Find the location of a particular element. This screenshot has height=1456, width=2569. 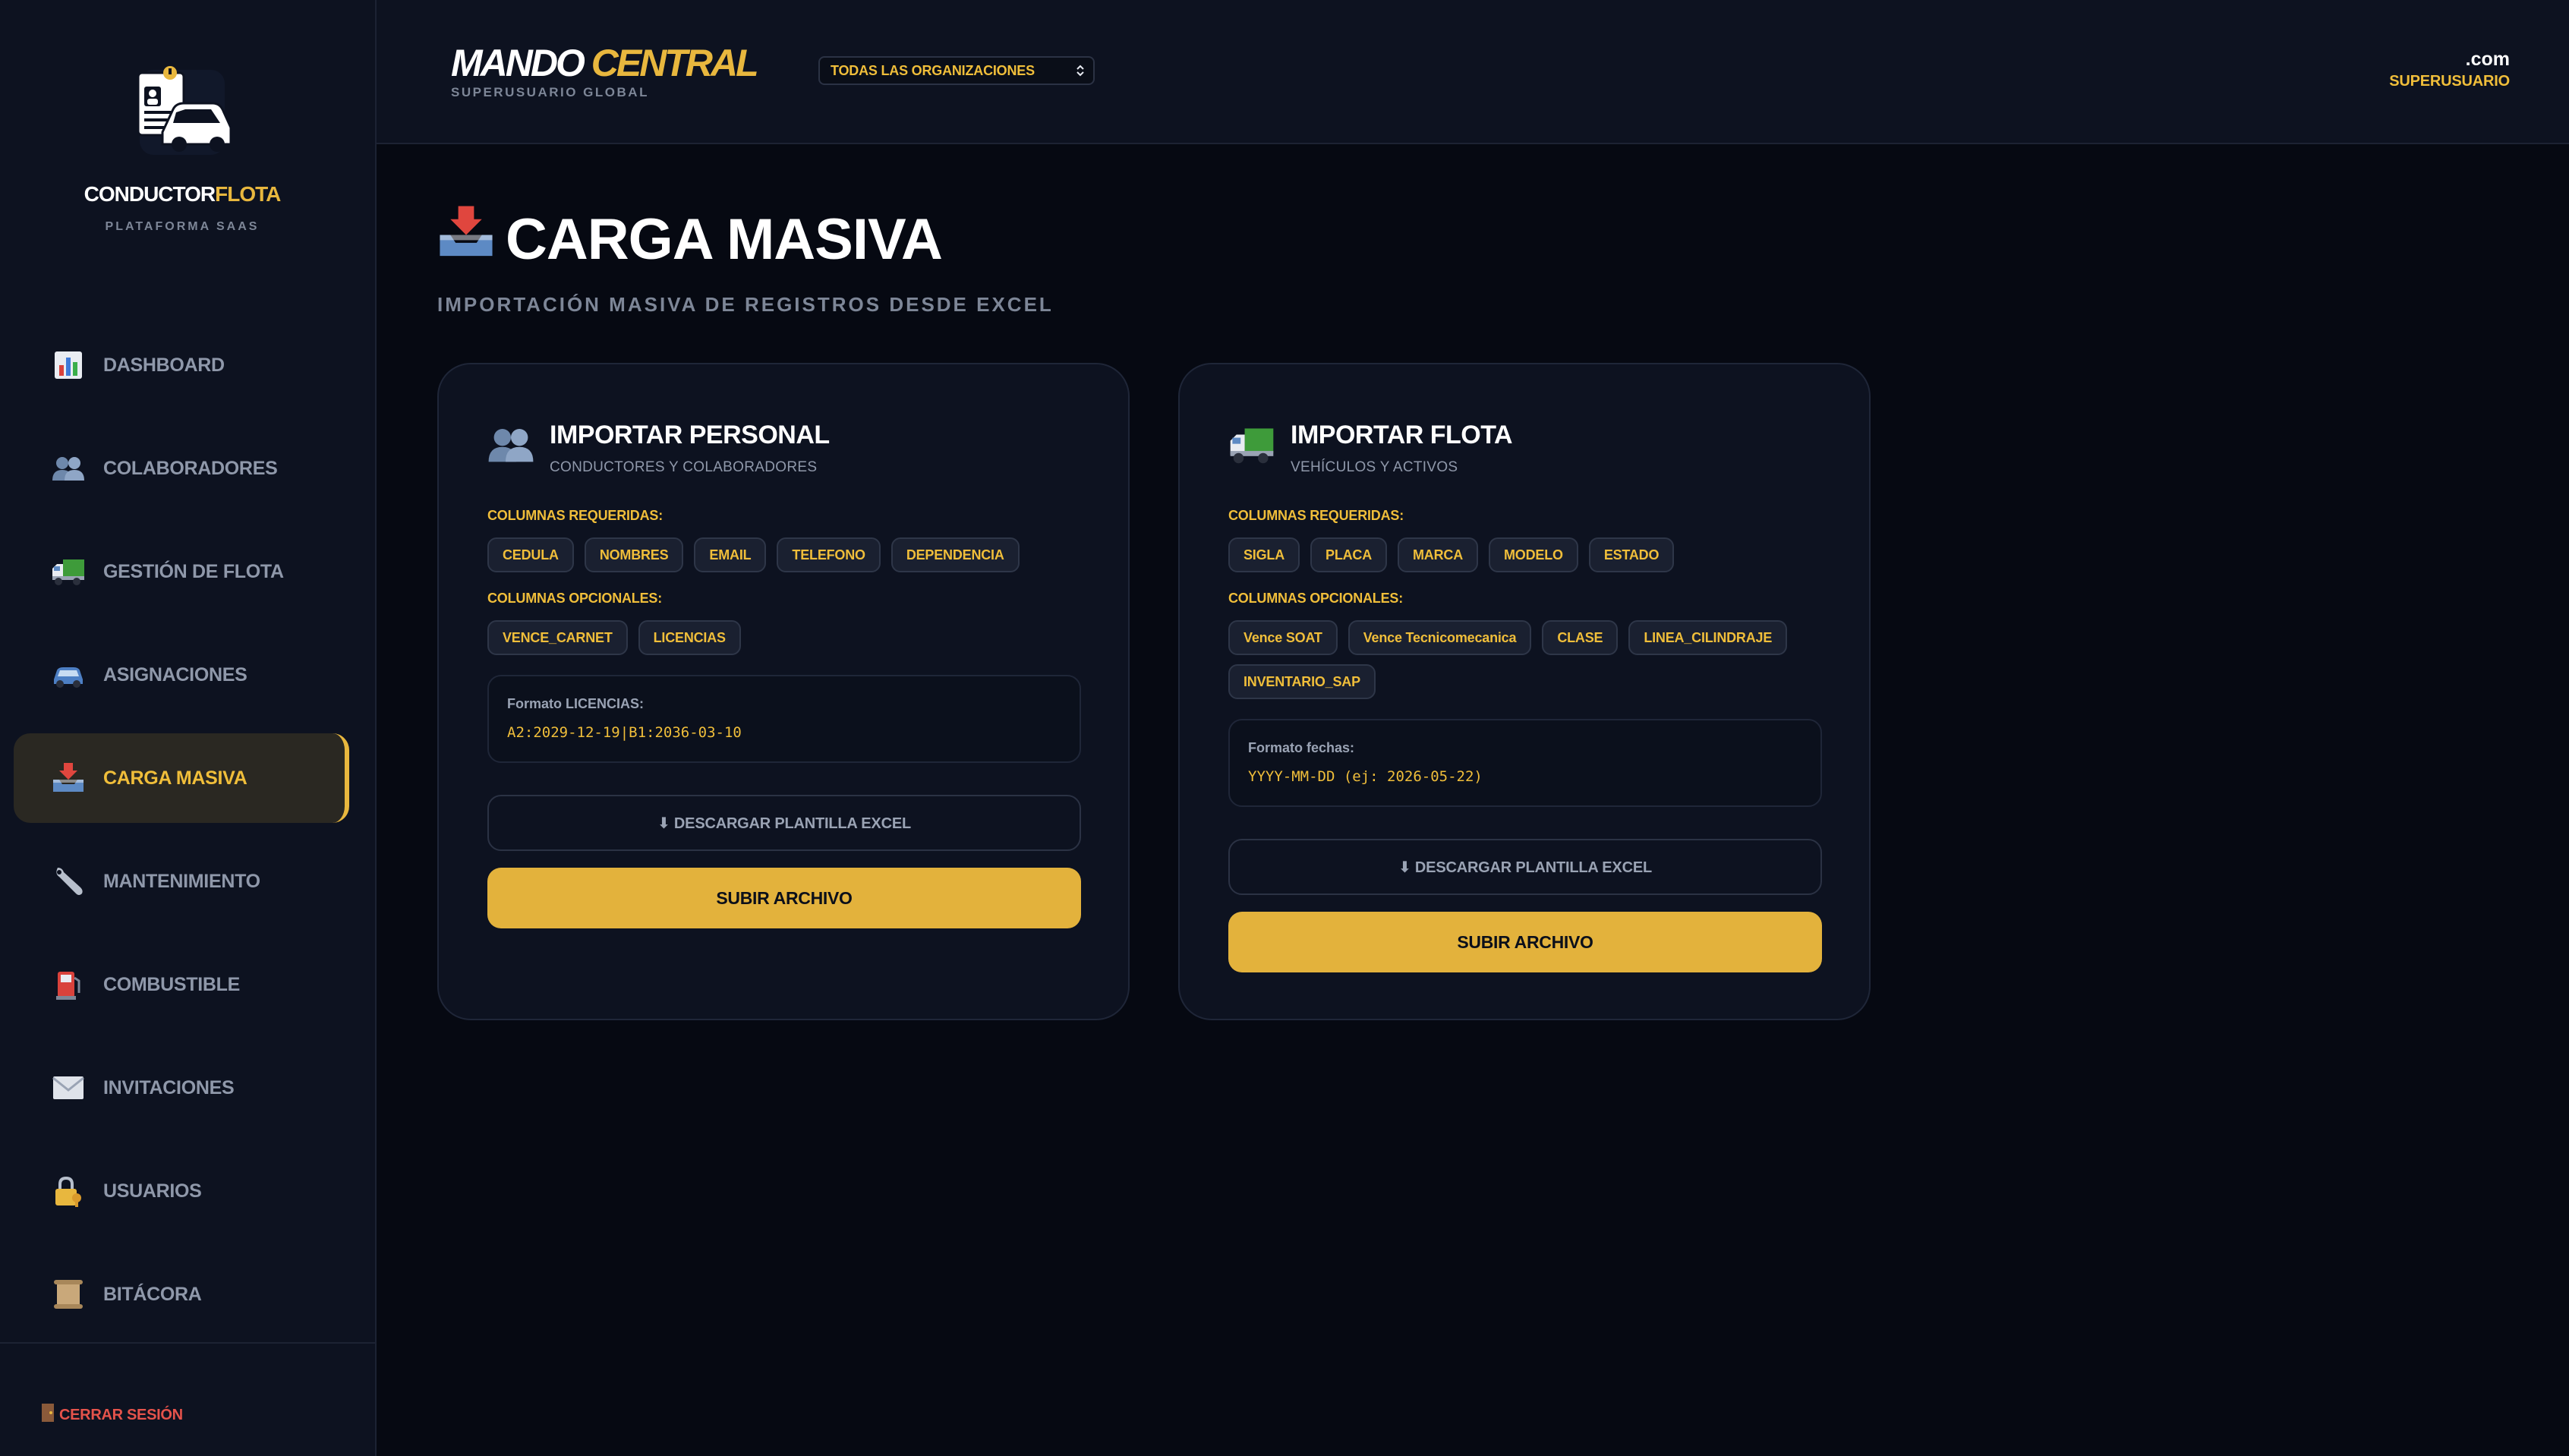

card-subtitle: VEHÍCULOS Y ACTIVOS is located at coordinates (1375, 467).